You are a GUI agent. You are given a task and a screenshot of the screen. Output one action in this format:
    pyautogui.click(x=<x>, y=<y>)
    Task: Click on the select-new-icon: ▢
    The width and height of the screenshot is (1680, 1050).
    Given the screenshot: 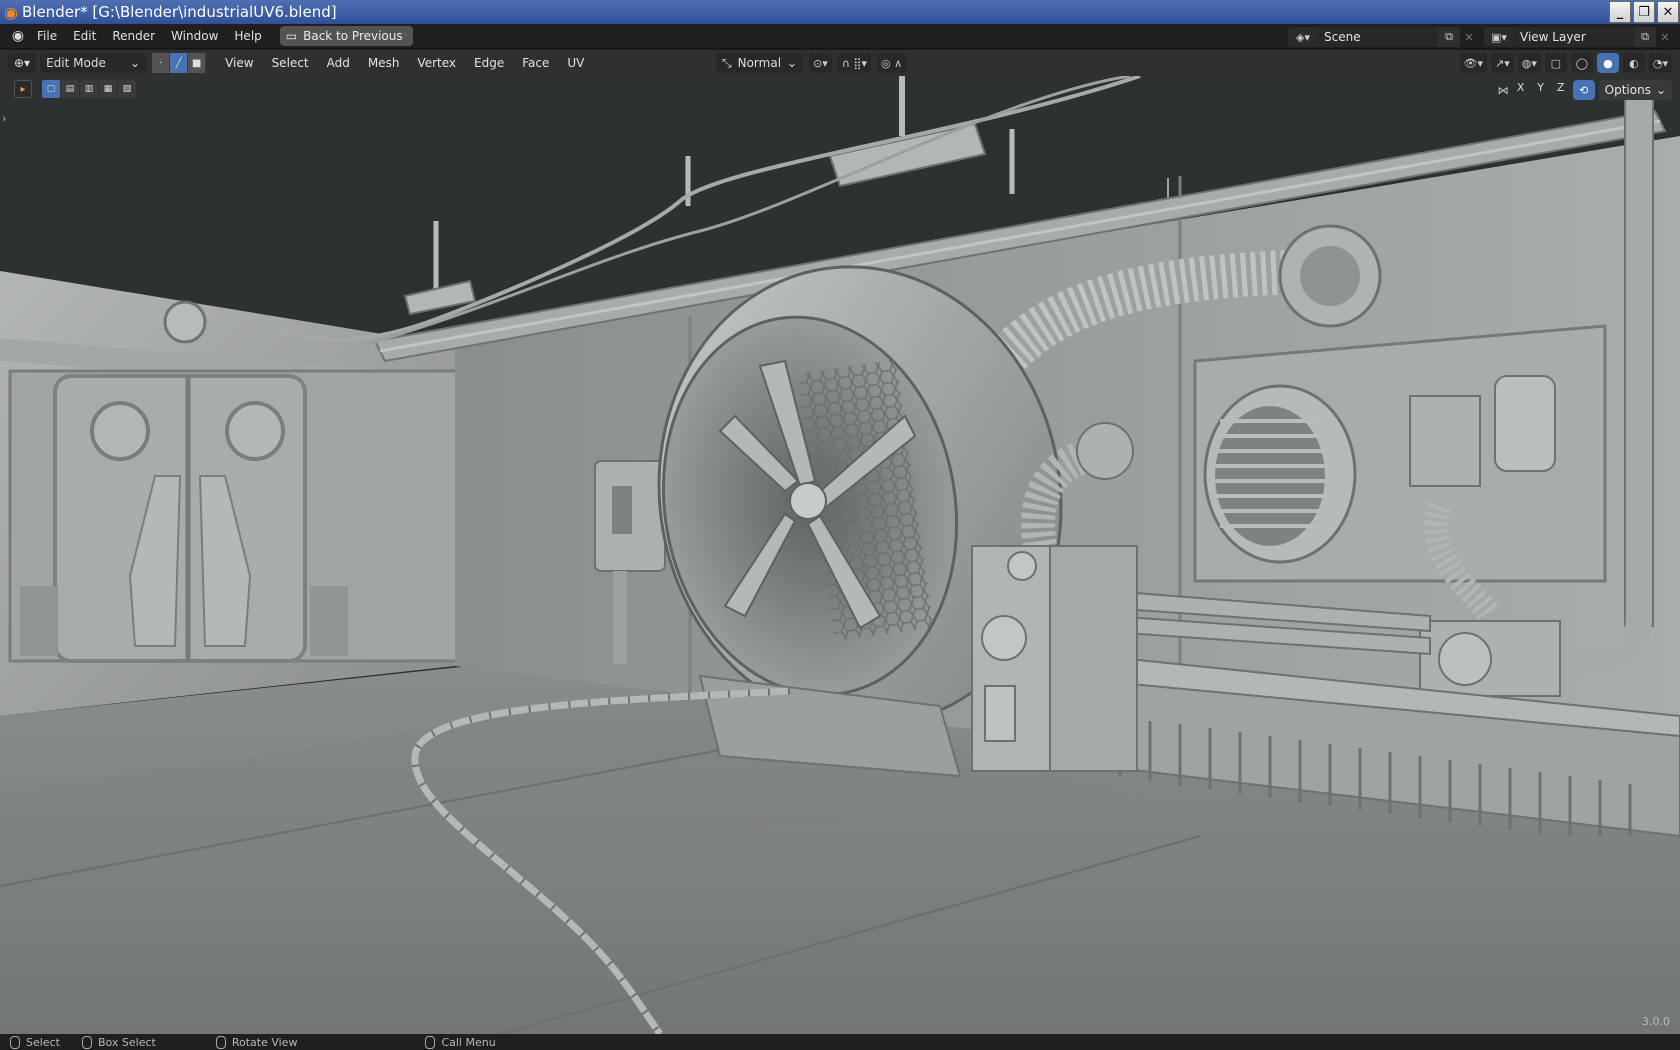 What is the action you would take?
    pyautogui.click(x=51, y=89)
    